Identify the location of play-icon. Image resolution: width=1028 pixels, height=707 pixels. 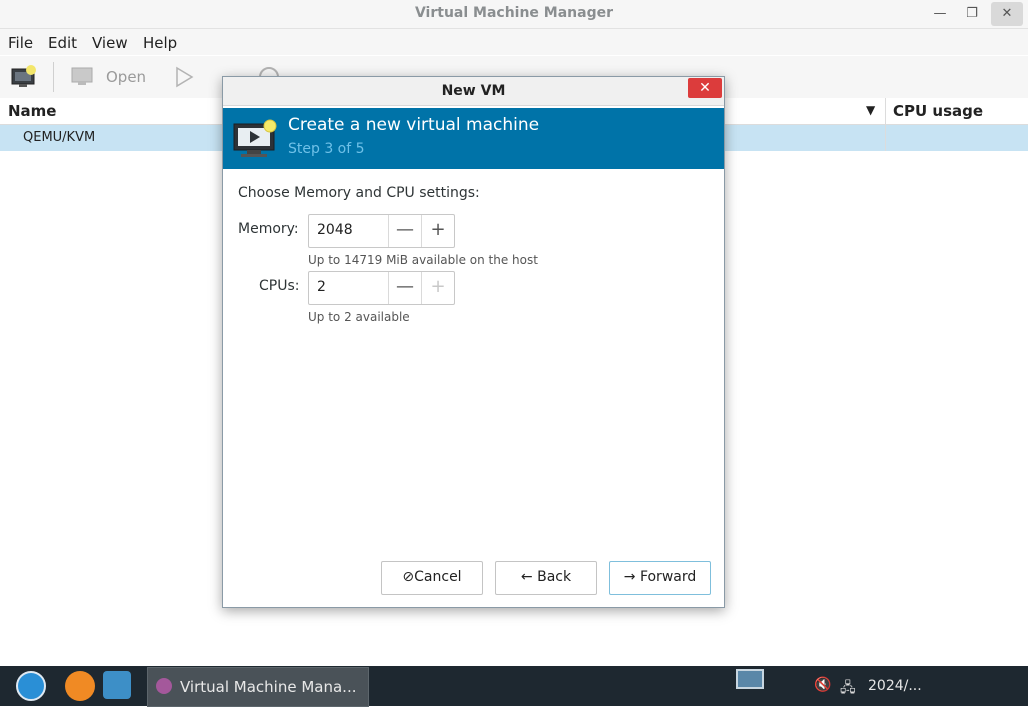
(185, 77).